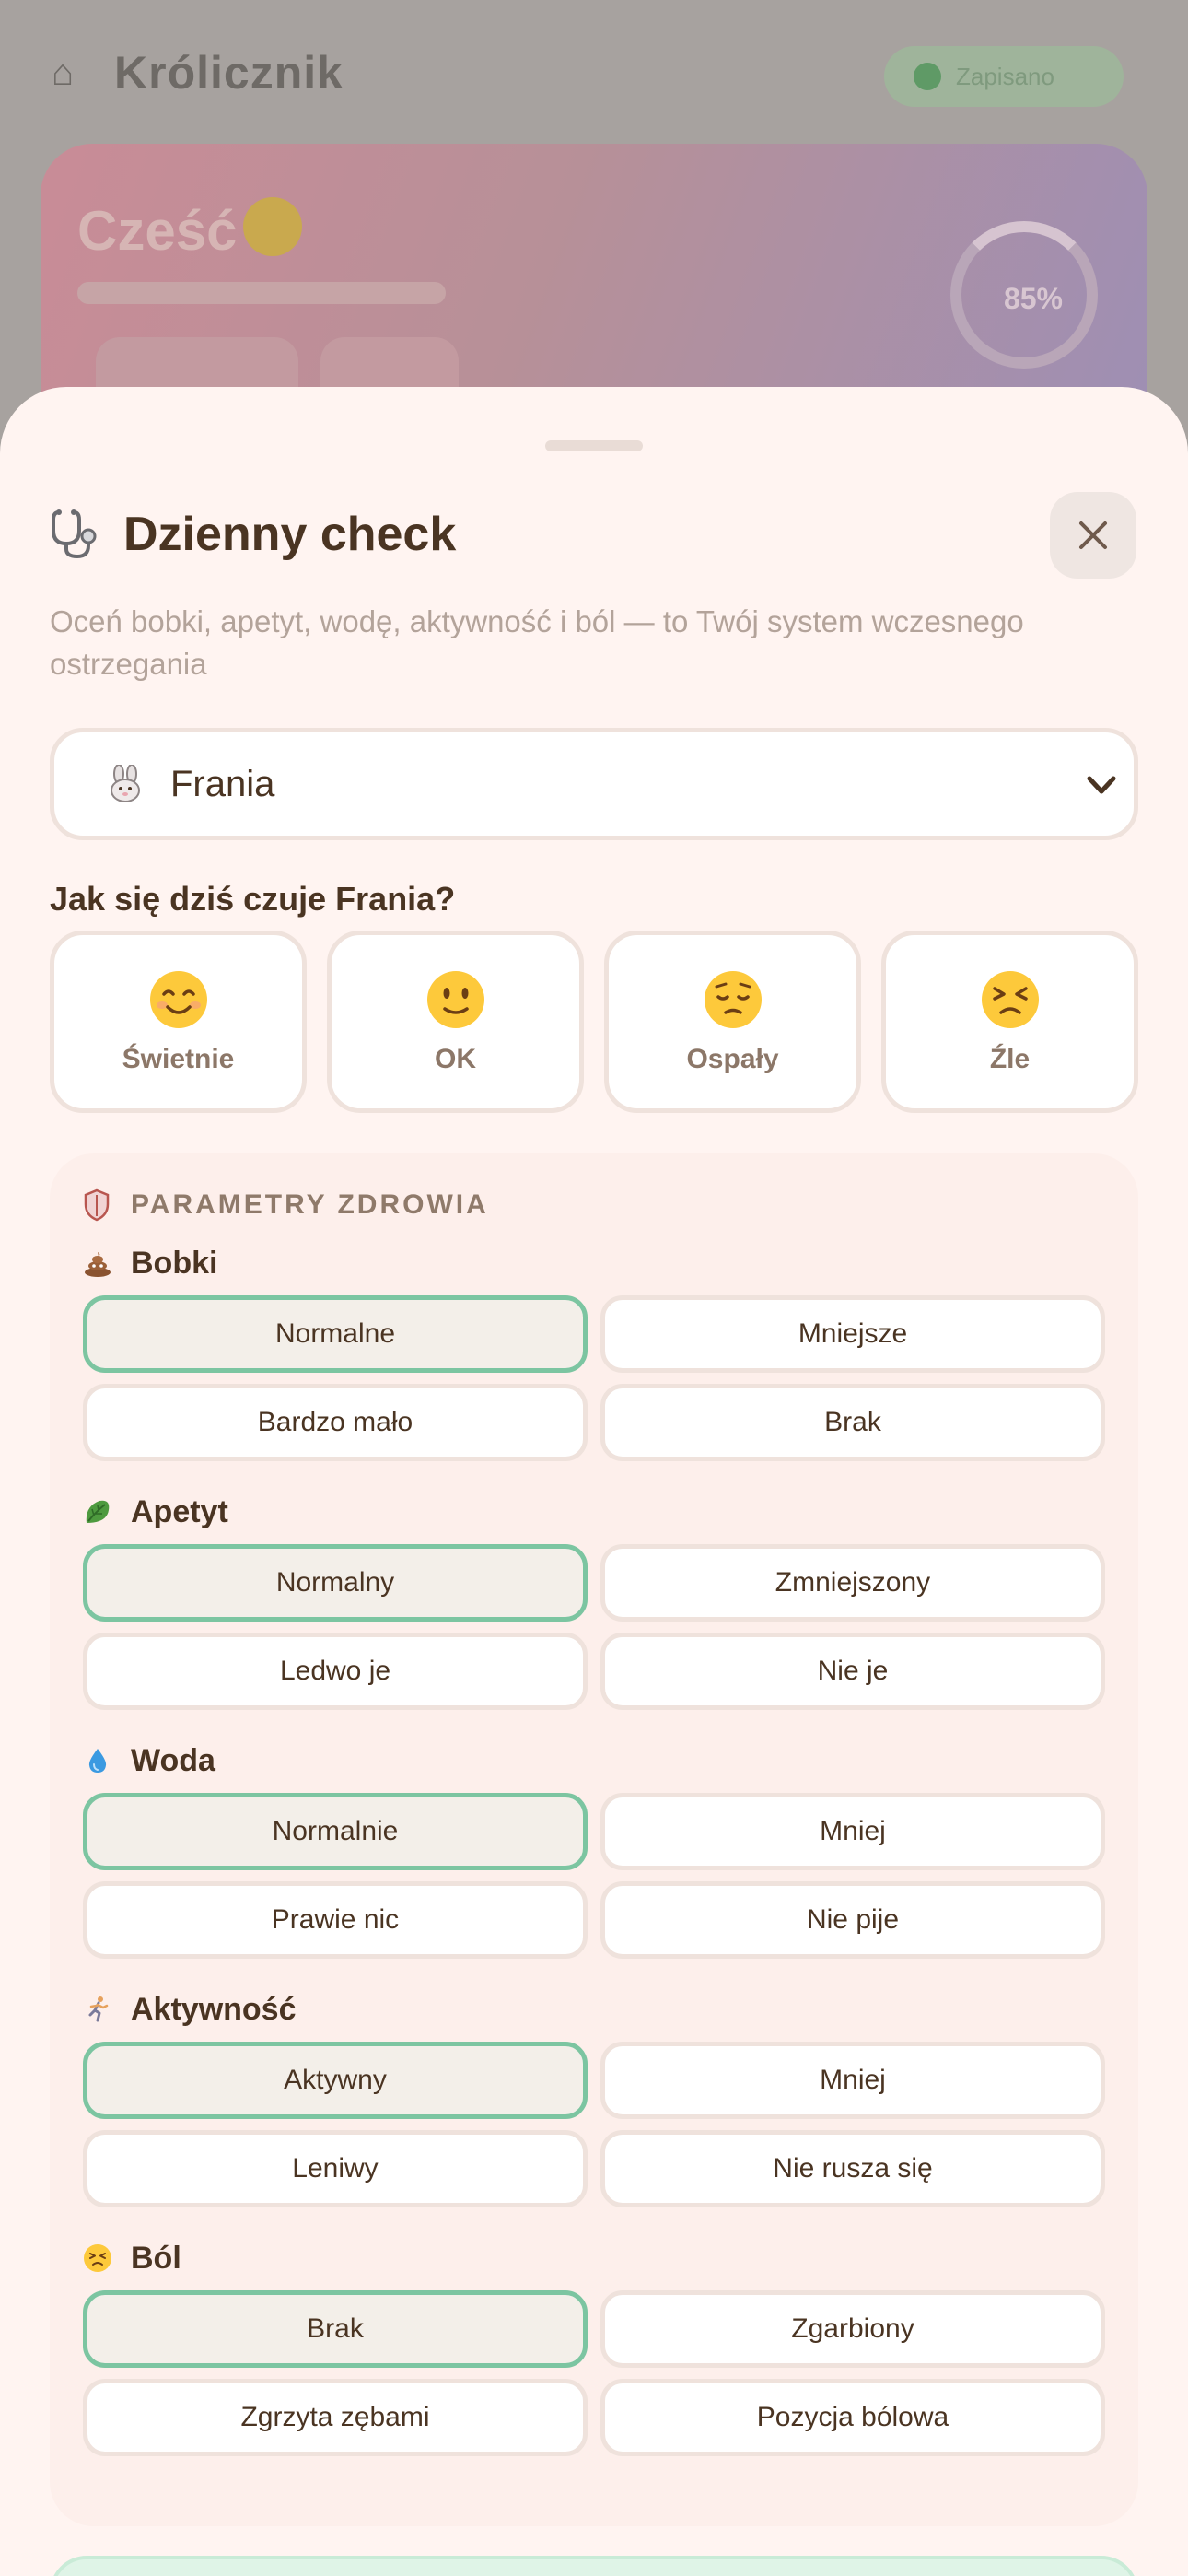 This screenshot has height=2576, width=1188. What do you see at coordinates (455, 1000) in the screenshot?
I see `slight-smile-icon` at bounding box center [455, 1000].